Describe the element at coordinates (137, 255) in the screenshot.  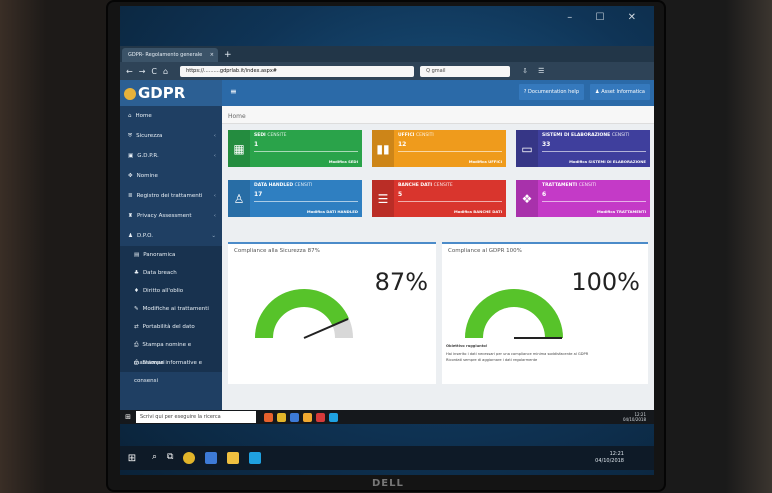
I see `sidebar-subitem-icon: ▤` at that location.